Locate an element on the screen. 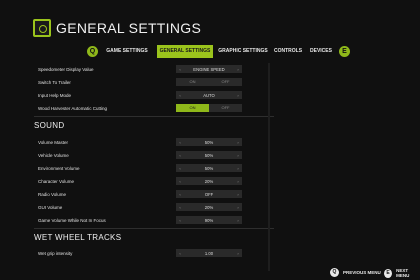 Image resolution: width=420 pixels, height=280 pixels. next-menu-label: NEXT MENU is located at coordinates (403, 273).